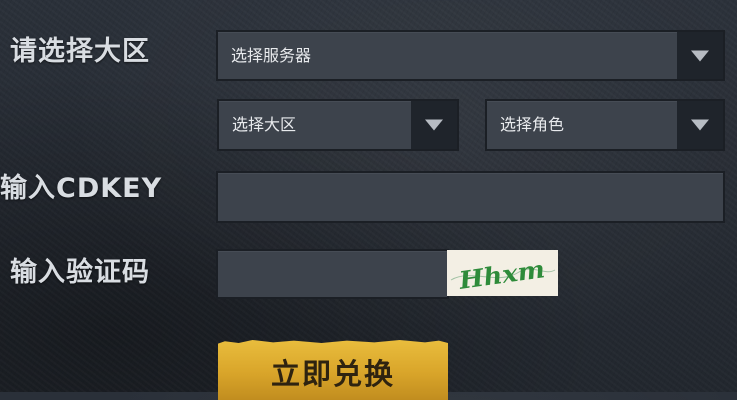  What do you see at coordinates (80, 272) in the screenshot?
I see `captcha-label: 输入验证码` at bounding box center [80, 272].